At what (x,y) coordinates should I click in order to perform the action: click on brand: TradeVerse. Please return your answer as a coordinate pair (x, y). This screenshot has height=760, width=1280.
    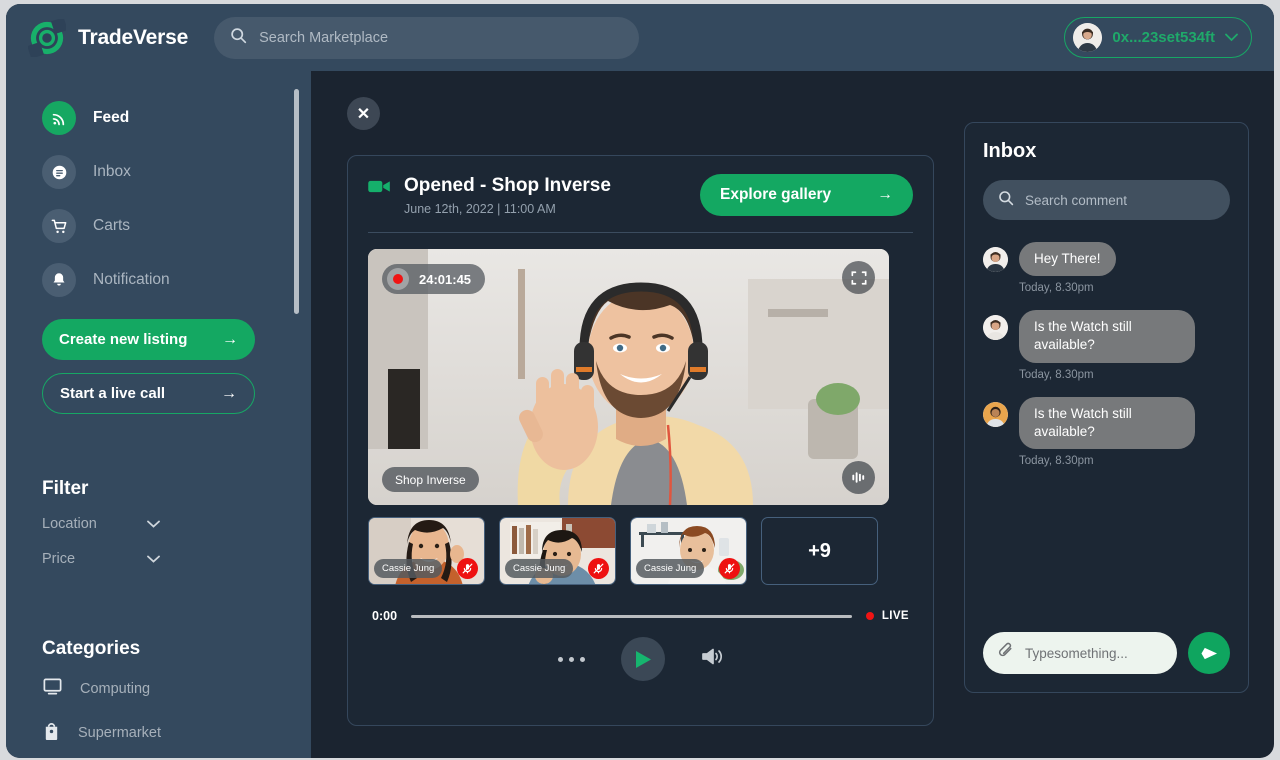
    Looking at the image, I should click on (108, 37).